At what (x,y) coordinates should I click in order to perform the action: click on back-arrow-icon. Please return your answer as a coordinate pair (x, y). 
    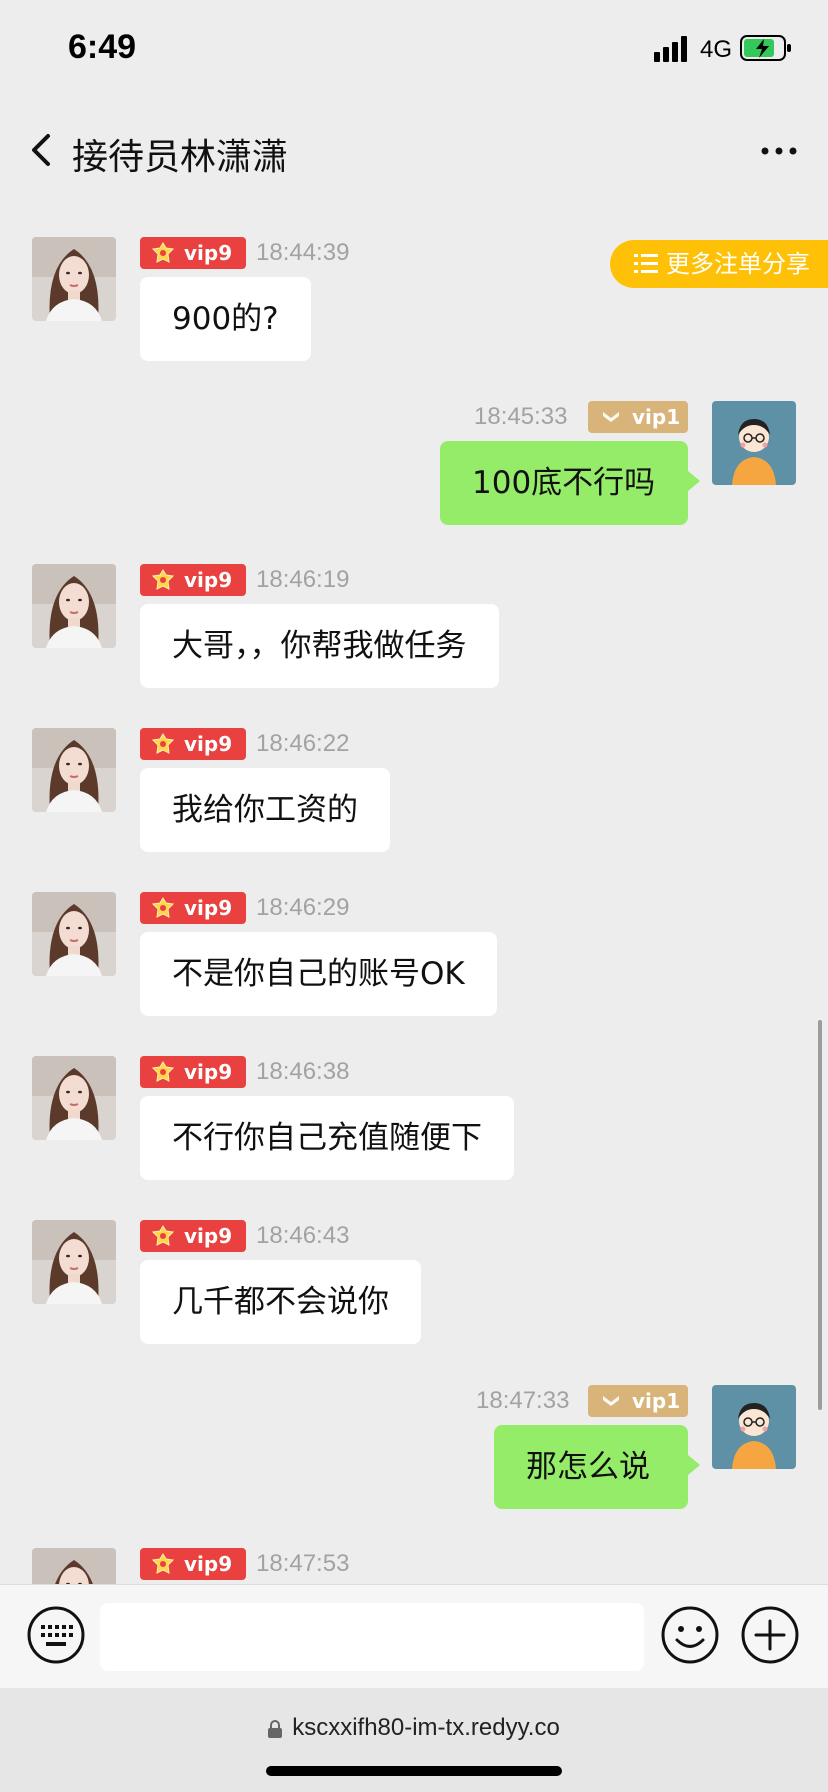
    Looking at the image, I should click on (42, 150).